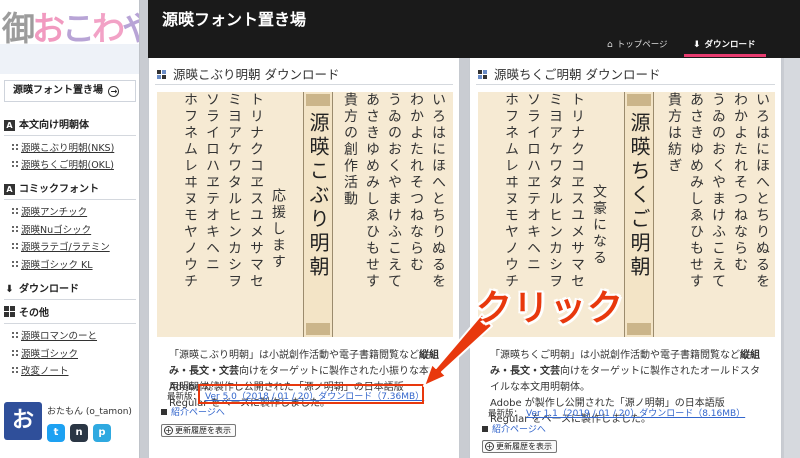 The image size is (800, 458). Describe the element at coordinates (9, 311) in the screenshot. I see `grid-icon` at that location.